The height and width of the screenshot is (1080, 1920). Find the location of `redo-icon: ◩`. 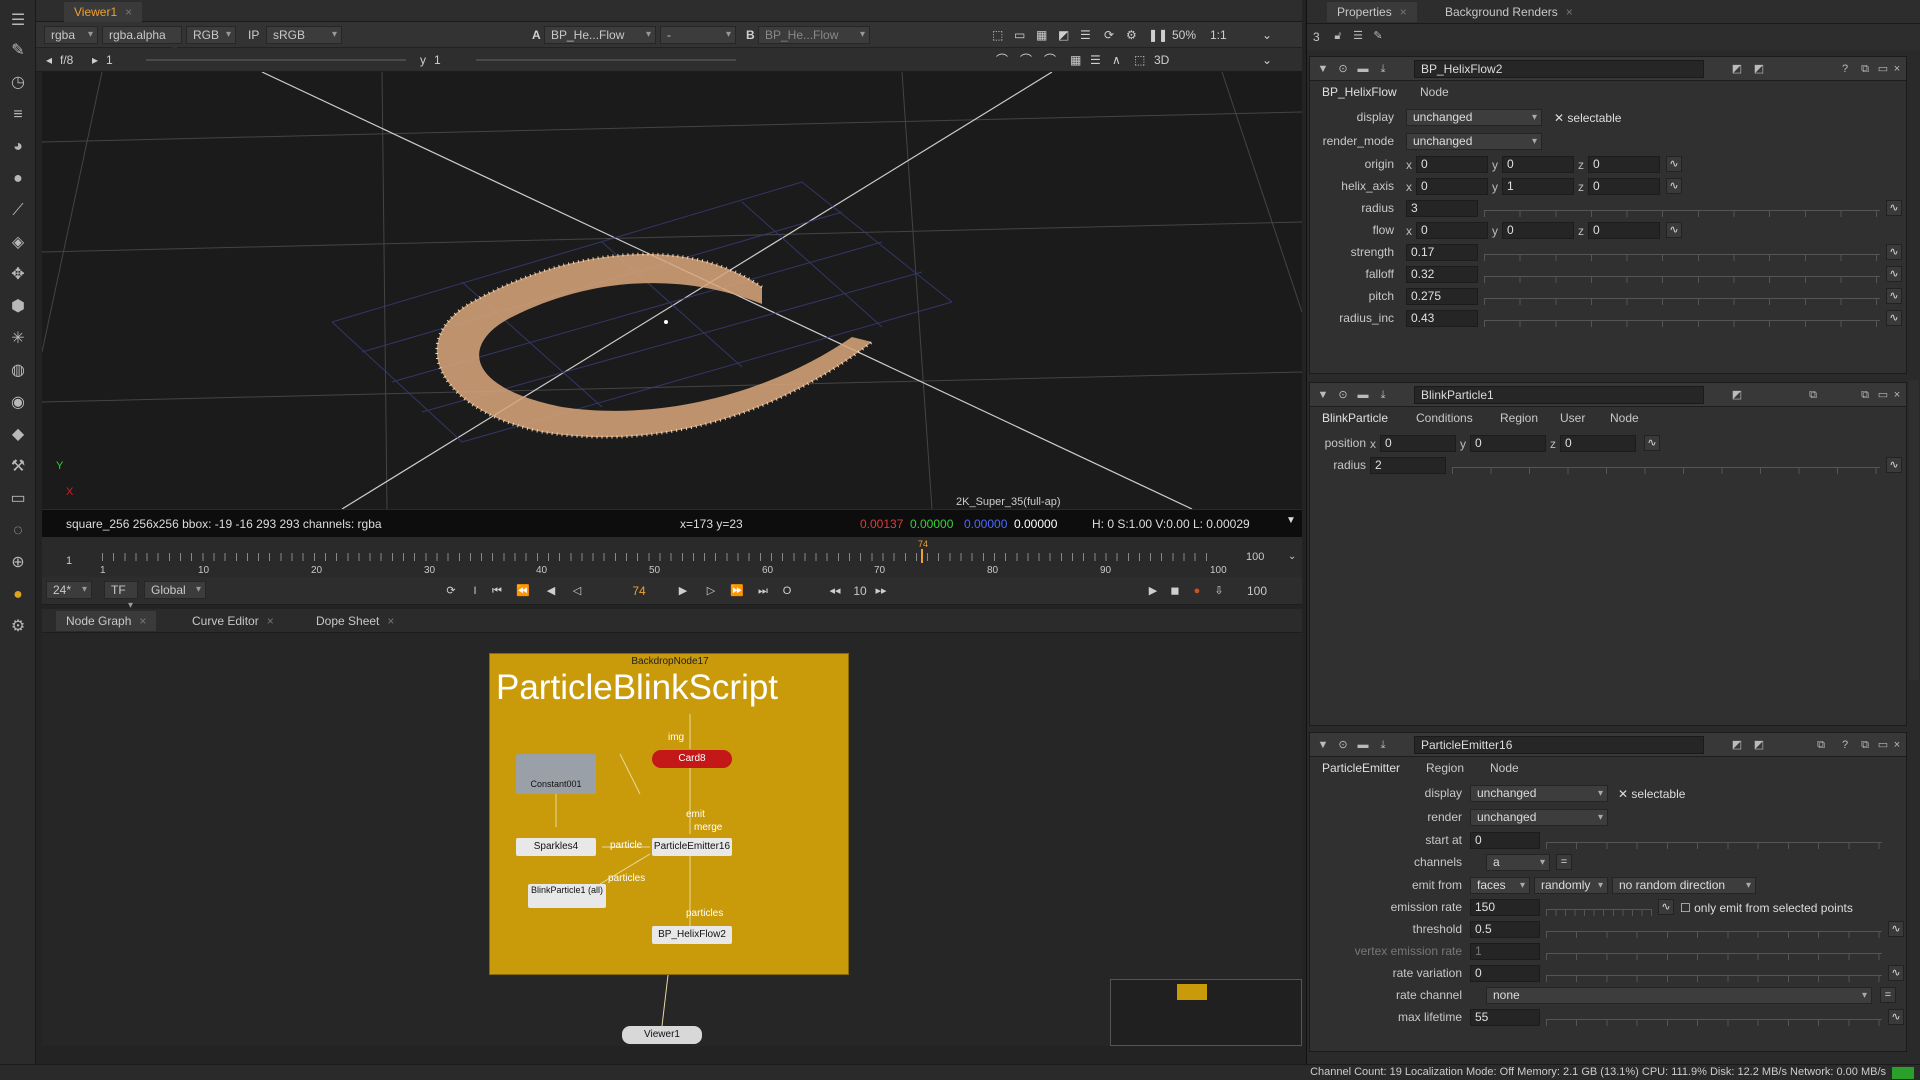

redo-icon: ◩ is located at coordinates (1759, 69).